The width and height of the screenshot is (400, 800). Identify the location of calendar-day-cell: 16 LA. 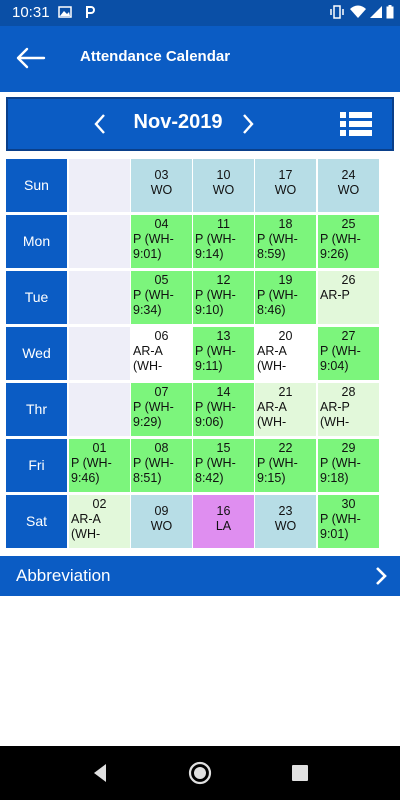
(223, 521).